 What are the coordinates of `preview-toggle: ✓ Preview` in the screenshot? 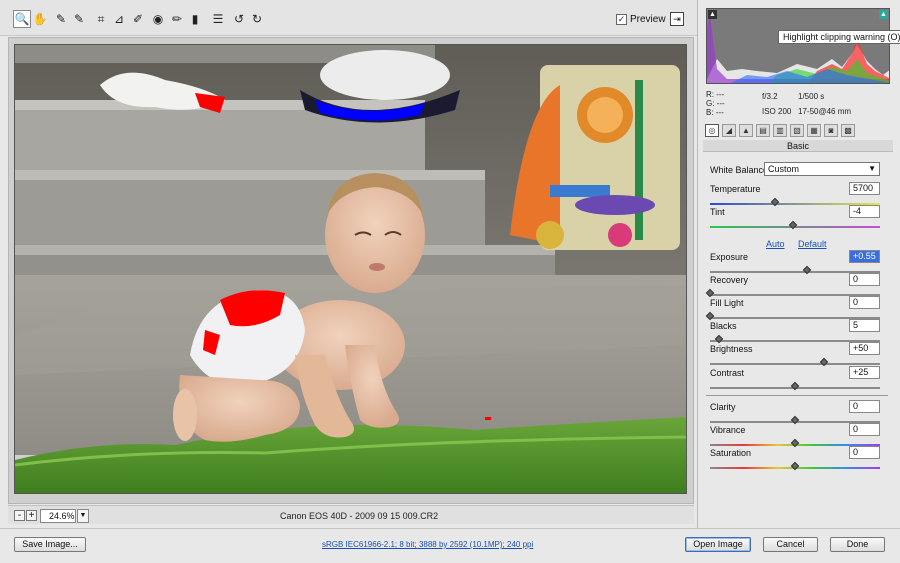 It's located at (641, 19).